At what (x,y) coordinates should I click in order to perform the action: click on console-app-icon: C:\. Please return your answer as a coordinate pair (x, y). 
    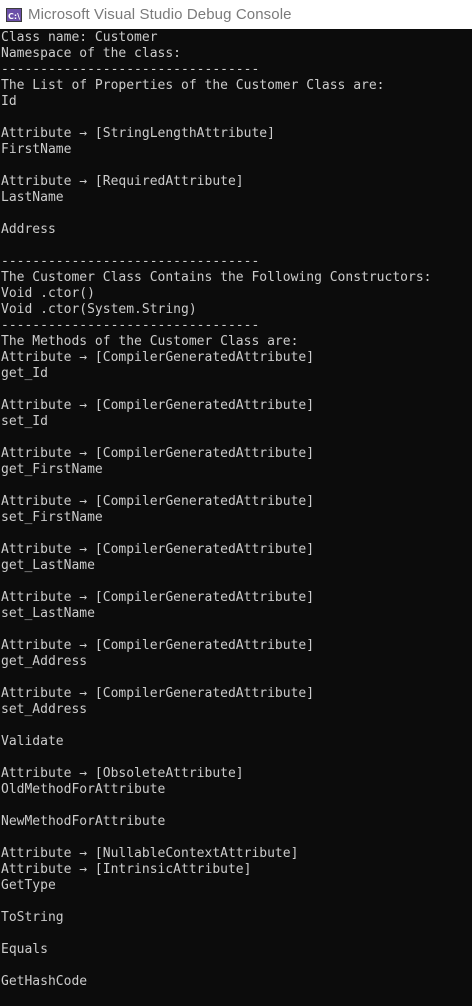
    Looking at the image, I should click on (14, 14).